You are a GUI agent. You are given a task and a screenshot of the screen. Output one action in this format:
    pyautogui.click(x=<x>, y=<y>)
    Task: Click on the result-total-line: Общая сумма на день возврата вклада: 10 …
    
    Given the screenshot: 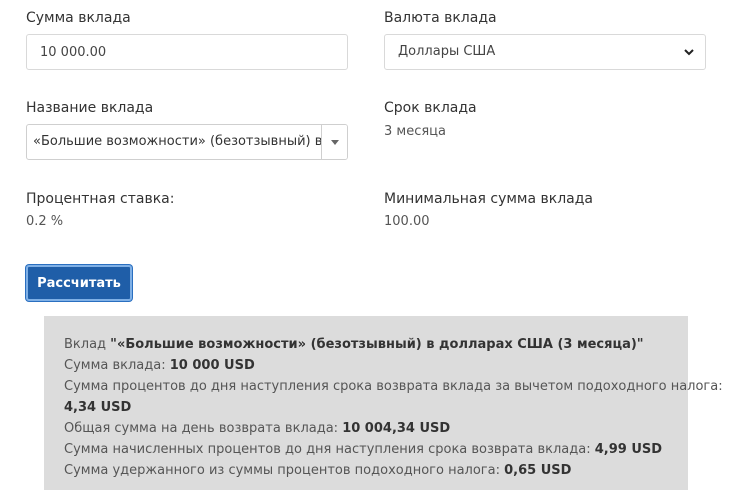 What is the action you would take?
    pyautogui.click(x=366, y=428)
    